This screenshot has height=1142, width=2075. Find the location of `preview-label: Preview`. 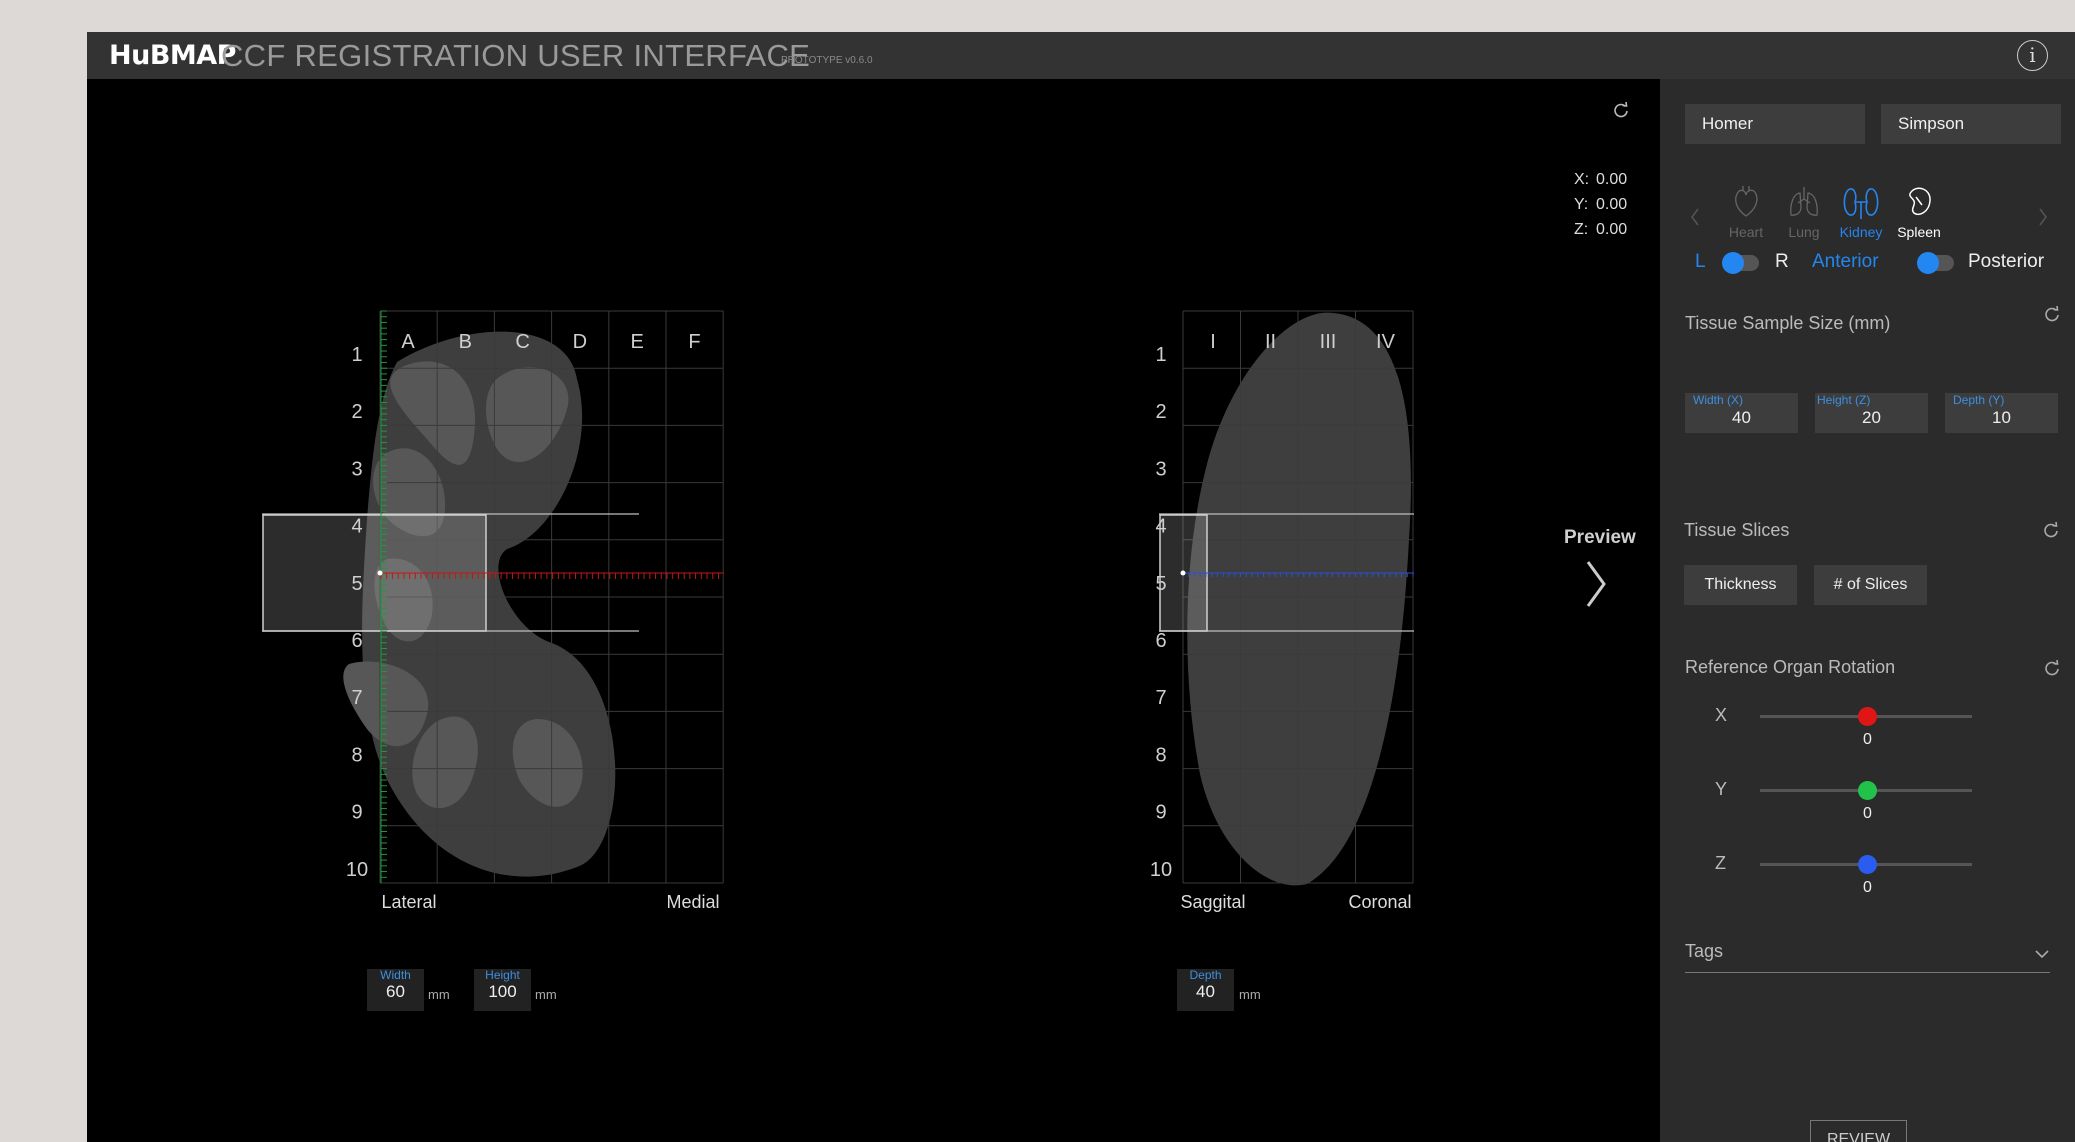

preview-label: Preview is located at coordinates (1600, 537).